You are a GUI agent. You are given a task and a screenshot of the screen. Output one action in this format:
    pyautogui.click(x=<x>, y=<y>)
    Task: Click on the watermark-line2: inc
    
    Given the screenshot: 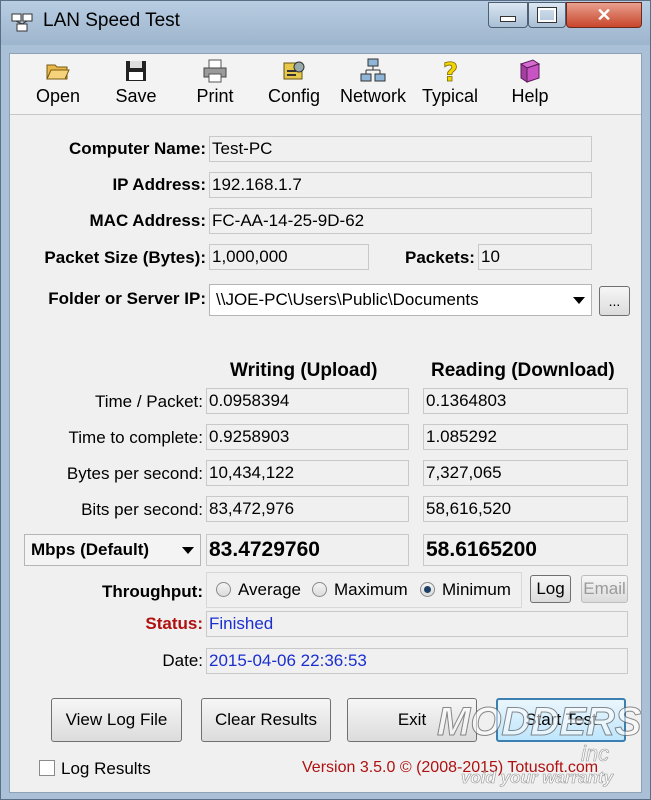 What is the action you would take?
    pyautogui.click(x=595, y=753)
    